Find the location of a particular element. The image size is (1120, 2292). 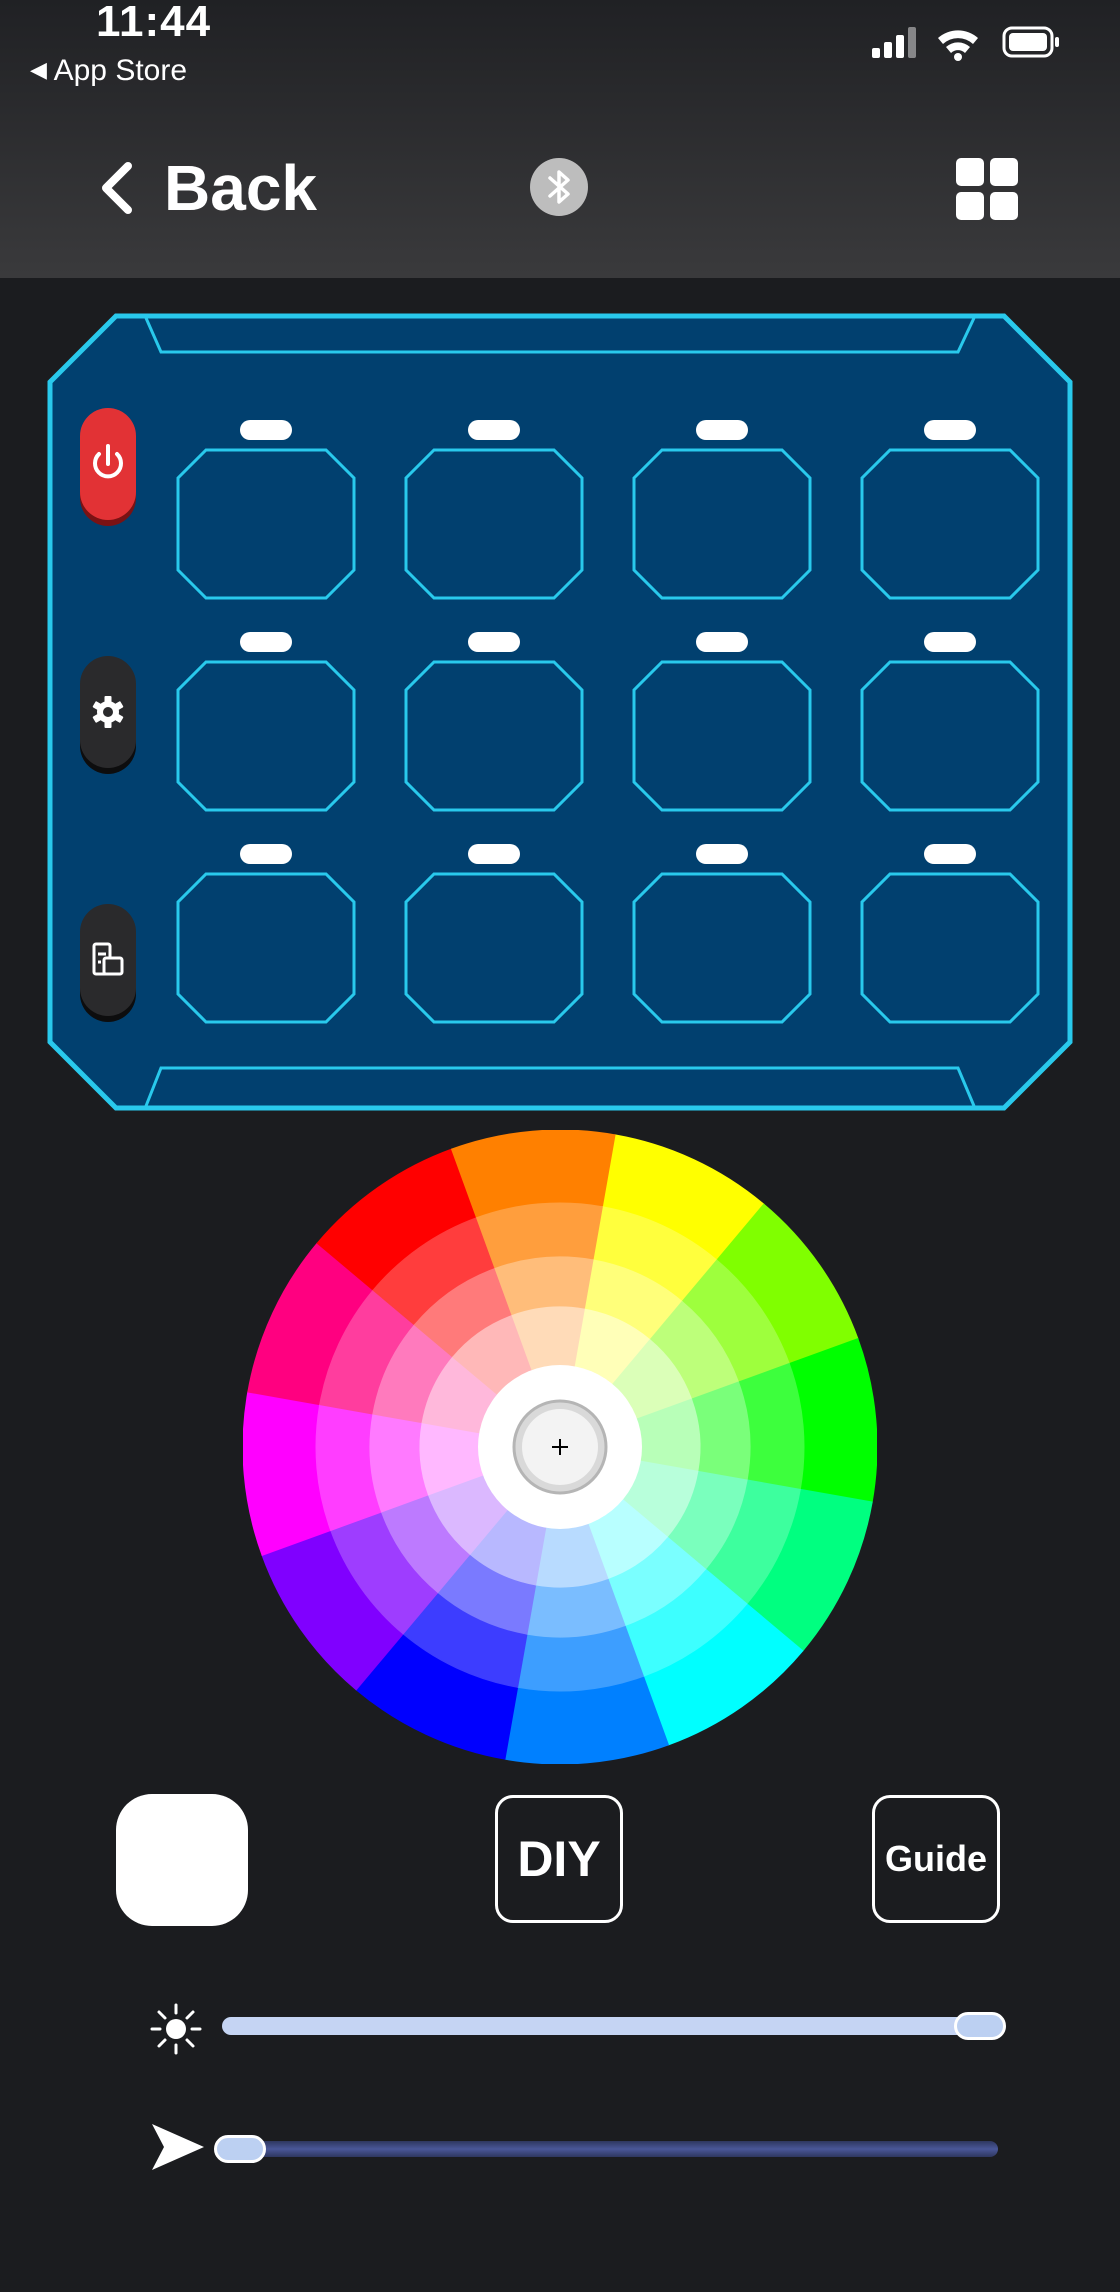

status-icons is located at coordinates (965, 43).